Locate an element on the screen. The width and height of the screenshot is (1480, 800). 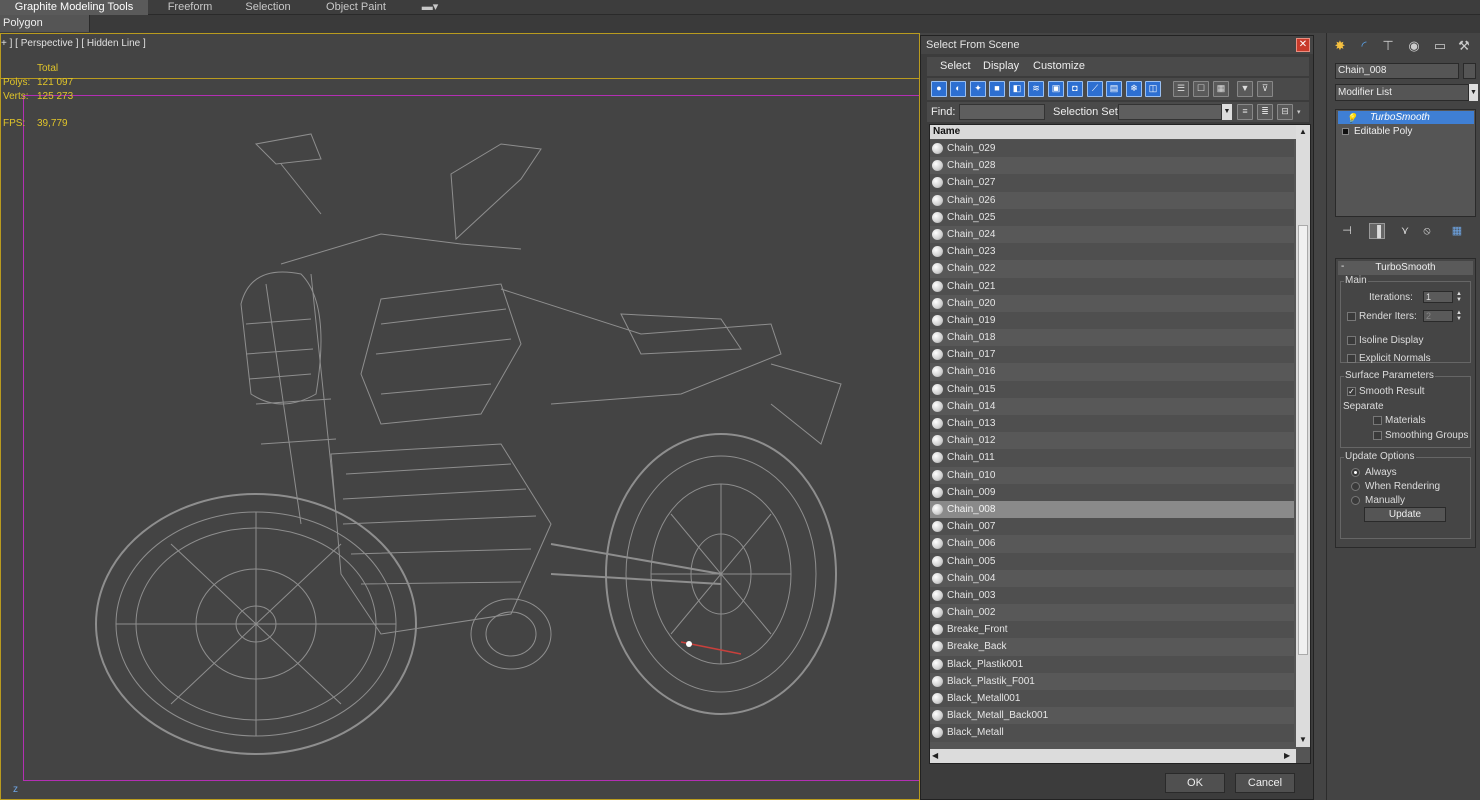
selection-set-edit-icon: ≣ is located at coordinates (1265, 112).